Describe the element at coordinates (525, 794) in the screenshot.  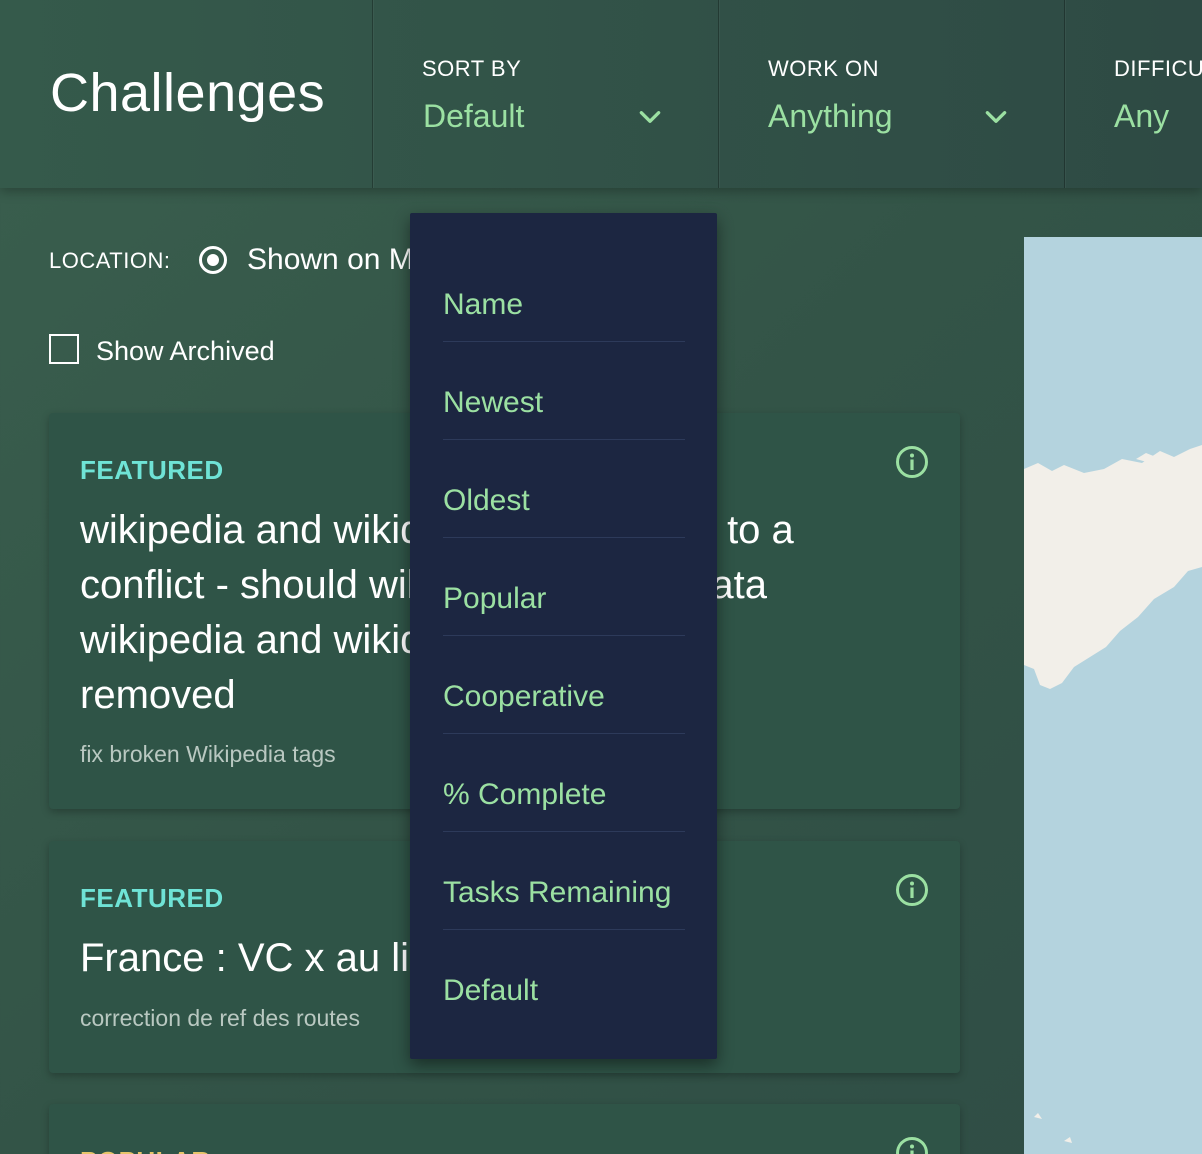
I see `sort-option-label: % Complete` at that location.